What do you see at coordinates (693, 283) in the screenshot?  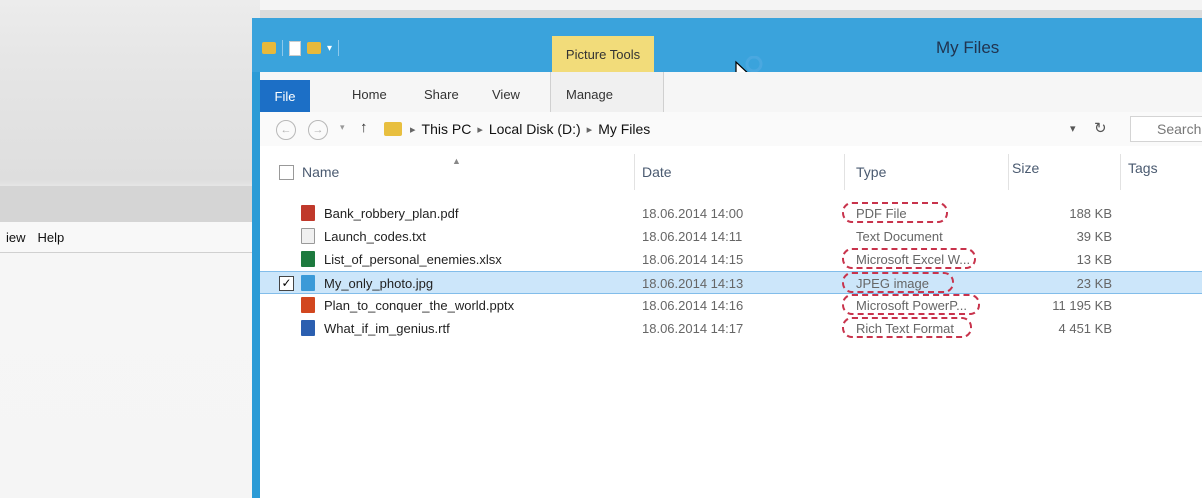 I see `file-date: 18.06.2014 14:13` at bounding box center [693, 283].